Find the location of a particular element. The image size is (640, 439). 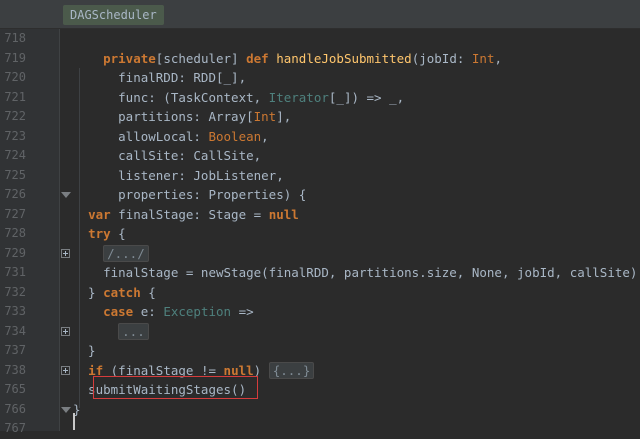

code-text: finalRDD: RDD[_], is located at coordinates (159, 78).